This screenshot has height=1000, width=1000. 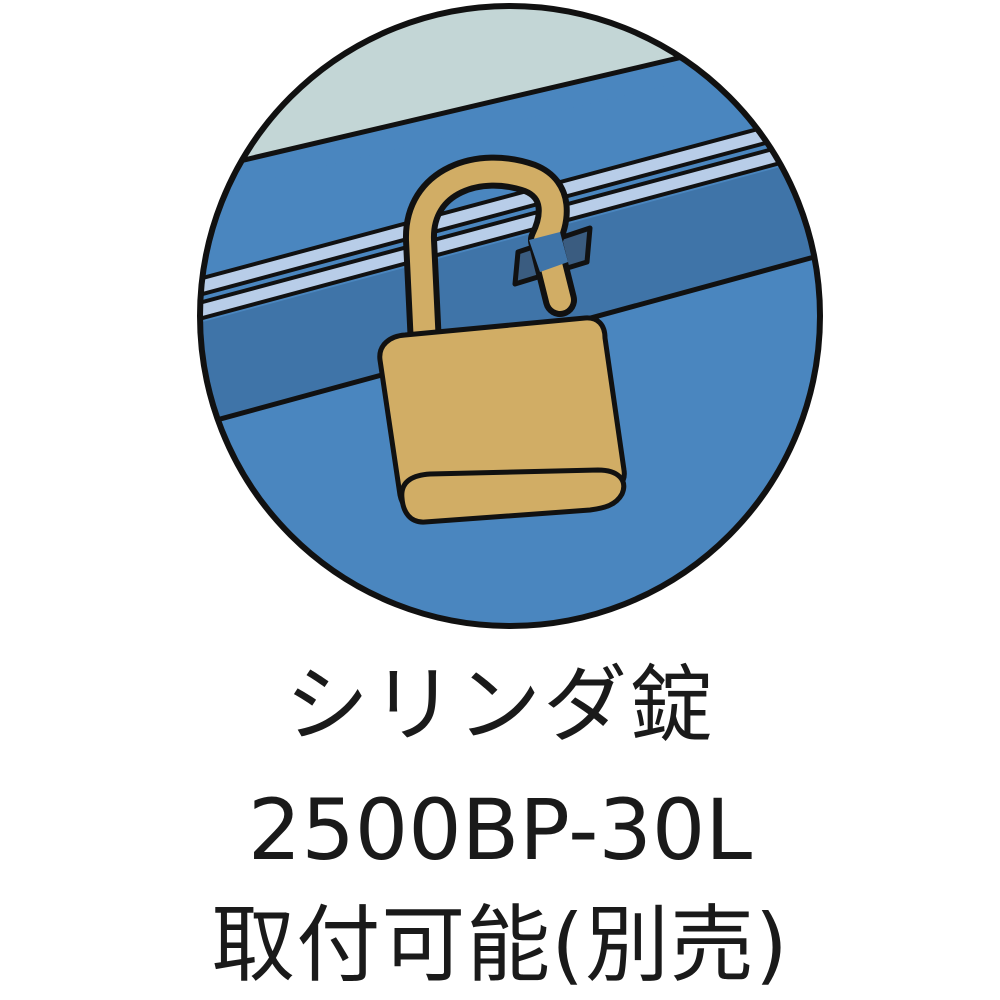 I want to click on caption-line-installable: 取付可能(別売), so click(x=500, y=945).